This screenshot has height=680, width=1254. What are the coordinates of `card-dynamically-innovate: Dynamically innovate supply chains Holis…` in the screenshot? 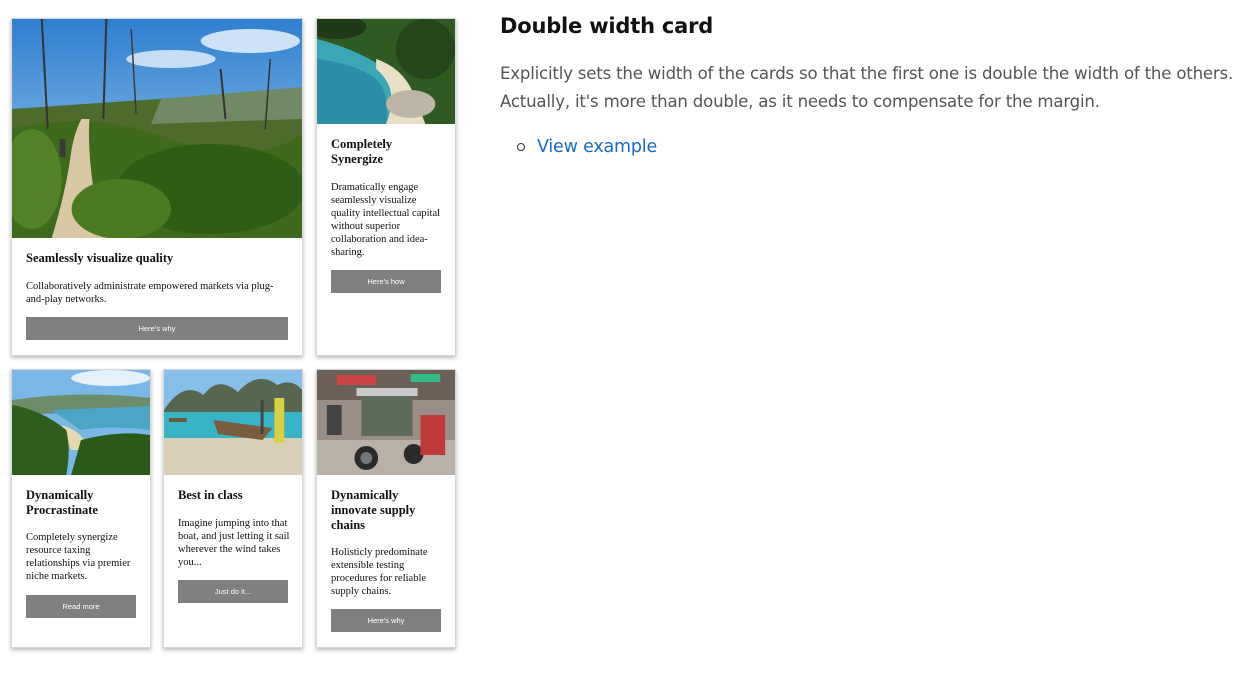 It's located at (386, 508).